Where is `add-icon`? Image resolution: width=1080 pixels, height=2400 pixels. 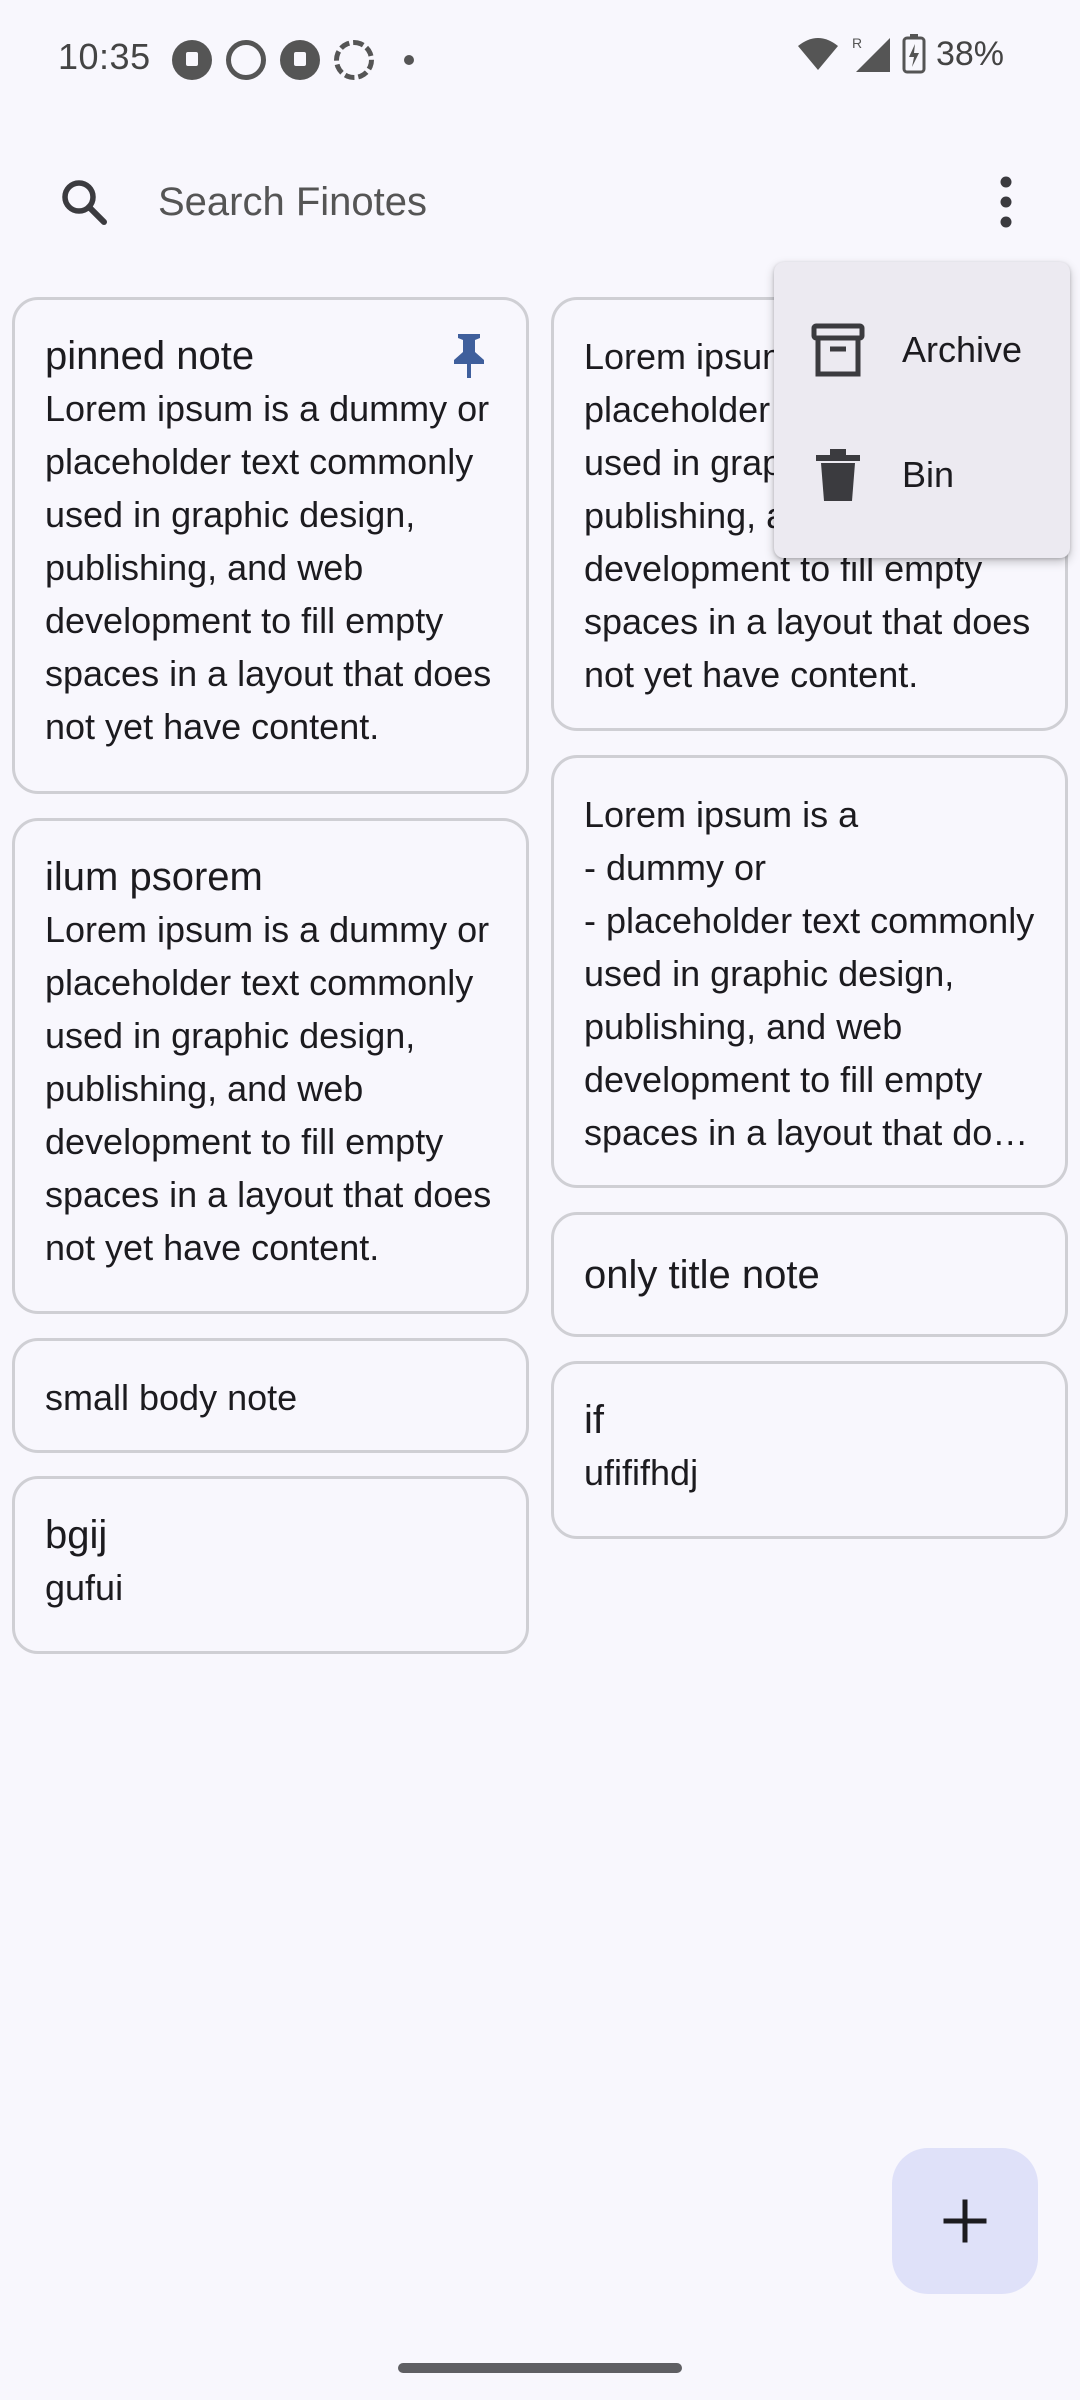
add-icon is located at coordinates (965, 2221).